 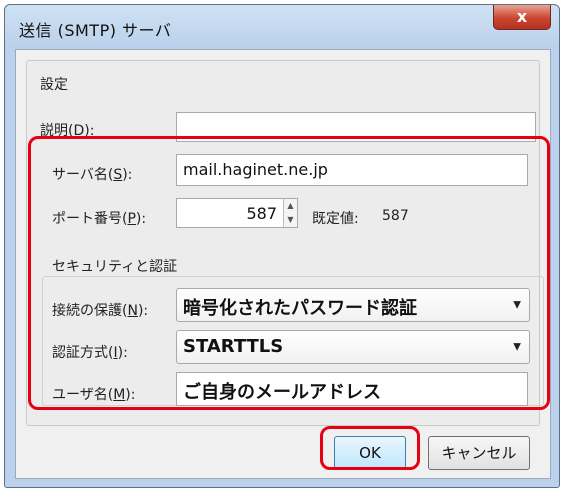 What do you see at coordinates (479, 453) in the screenshot?
I see `cancel-button: キャンセル` at bounding box center [479, 453].